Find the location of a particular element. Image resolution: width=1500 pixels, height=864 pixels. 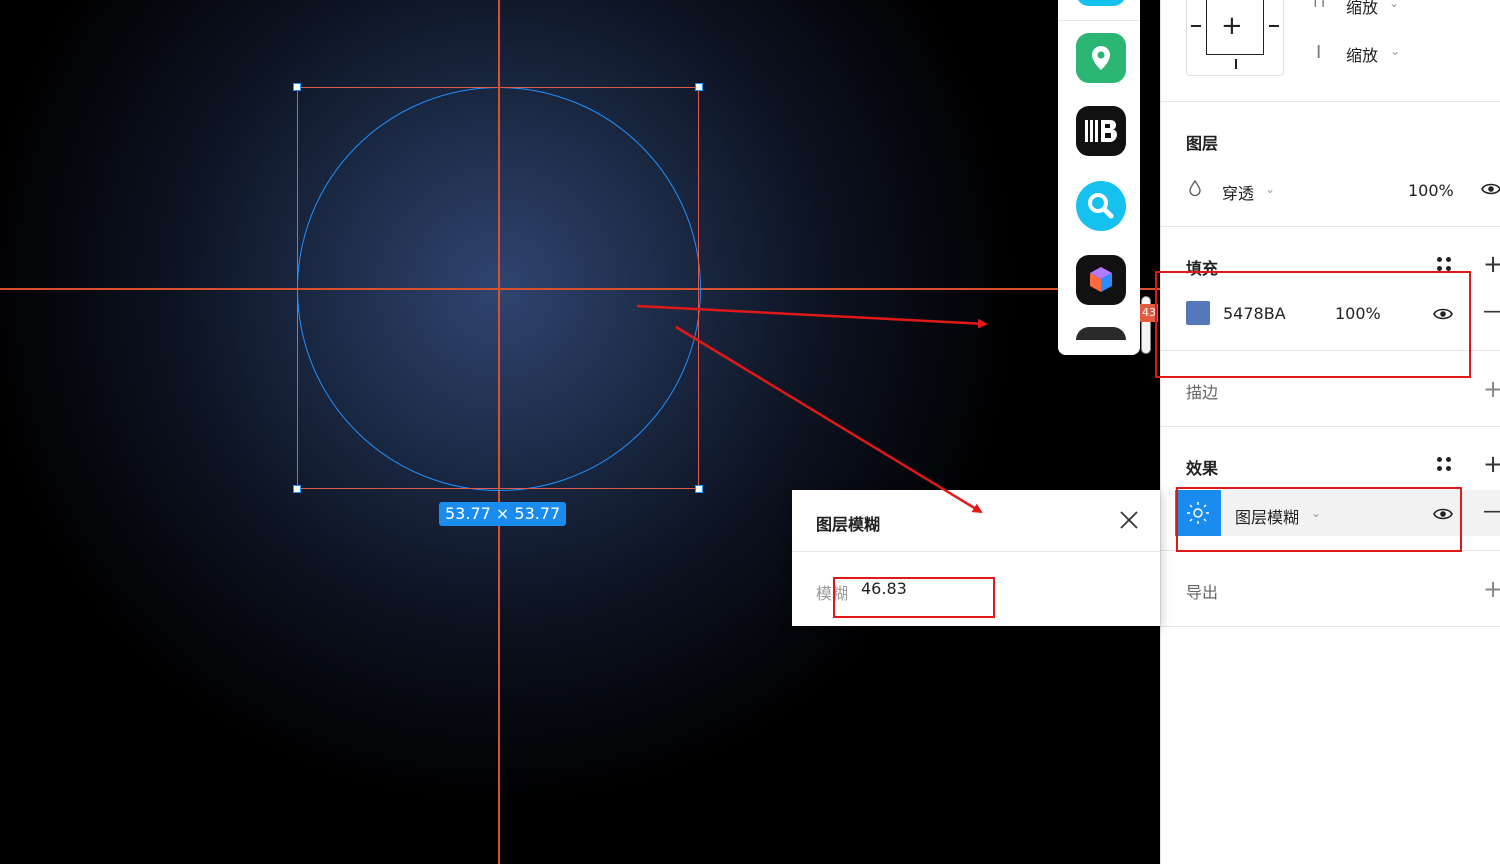

arrow-to-blur-popup is located at coordinates (829, 419).